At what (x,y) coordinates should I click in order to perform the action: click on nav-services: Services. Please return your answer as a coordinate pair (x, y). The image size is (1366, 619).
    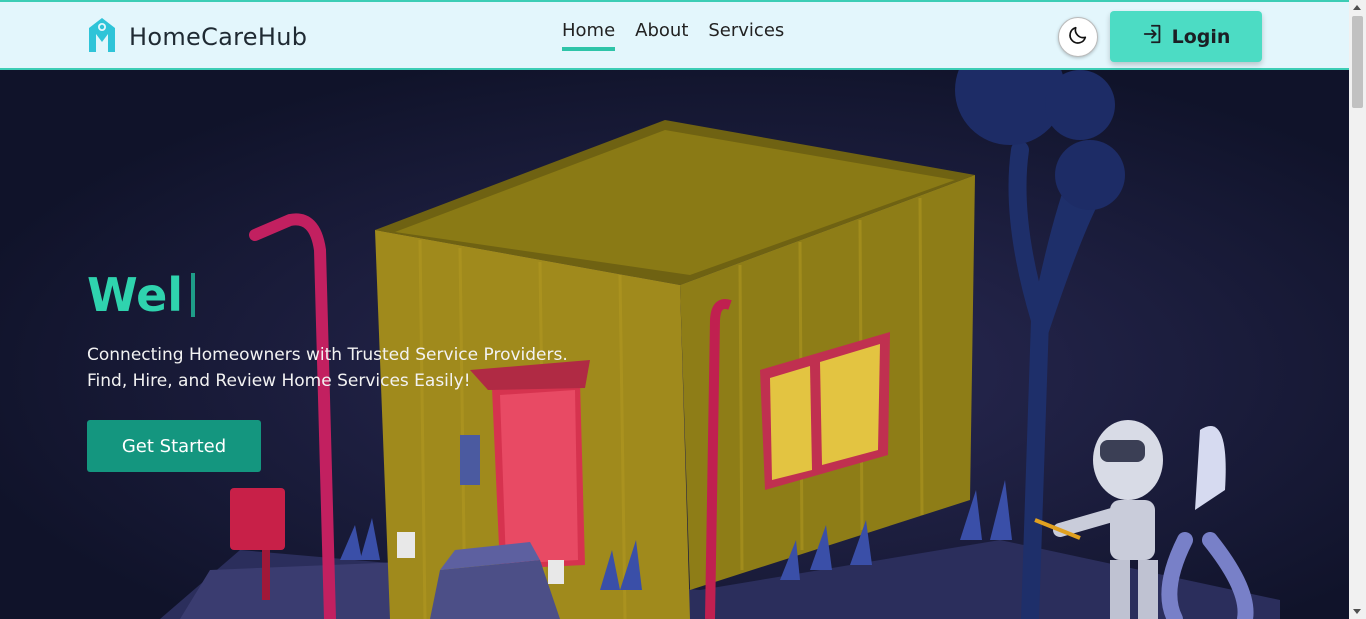
    Looking at the image, I should click on (746, 35).